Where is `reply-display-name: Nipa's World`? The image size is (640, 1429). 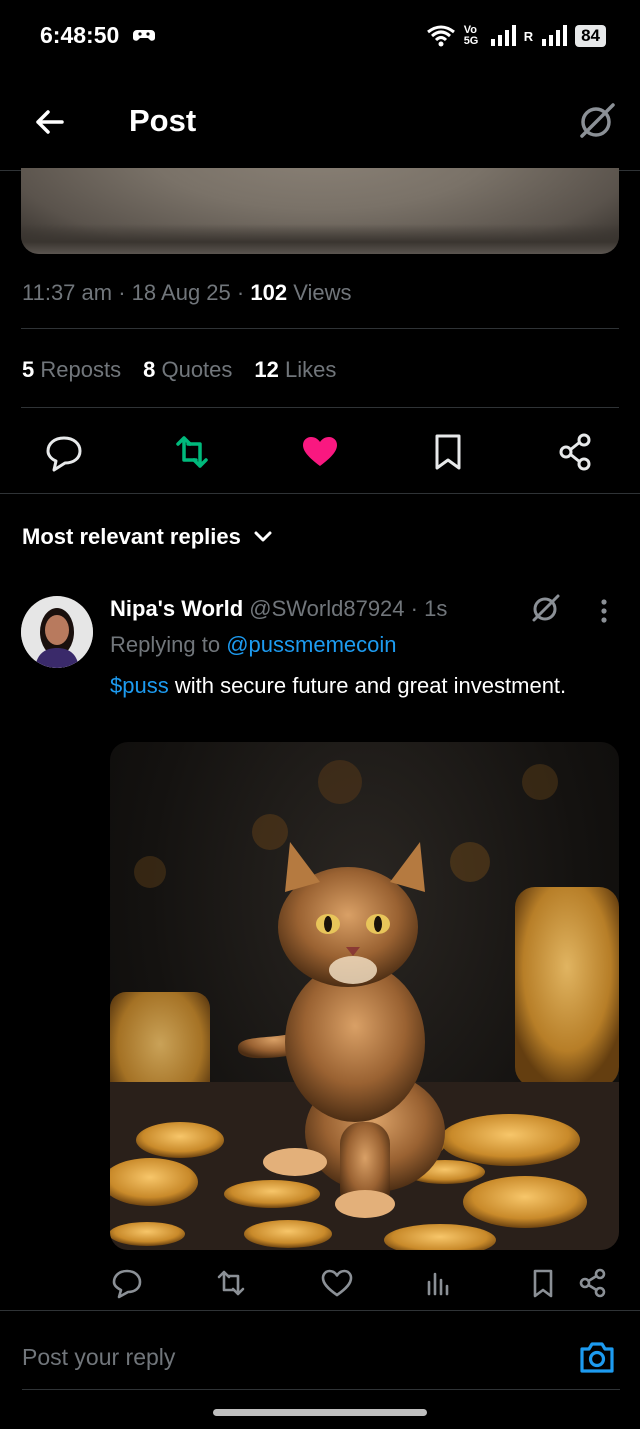 reply-display-name: Nipa's World is located at coordinates (177, 608).